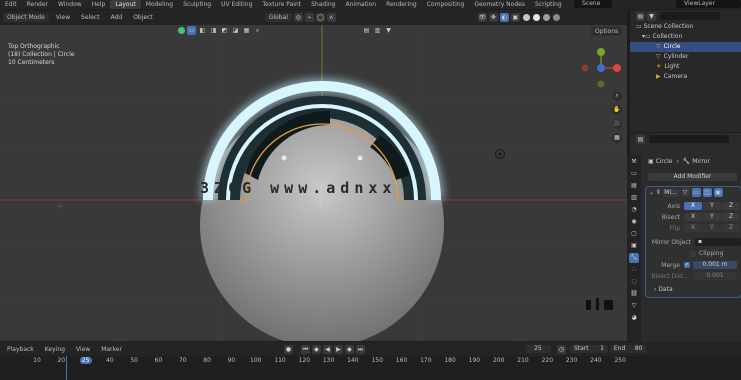 Image resolution: width=741 pixels, height=380 pixels. Describe the element at coordinates (731, 217) in the screenshot. I see `bisect-z-toggle: Z` at that location.